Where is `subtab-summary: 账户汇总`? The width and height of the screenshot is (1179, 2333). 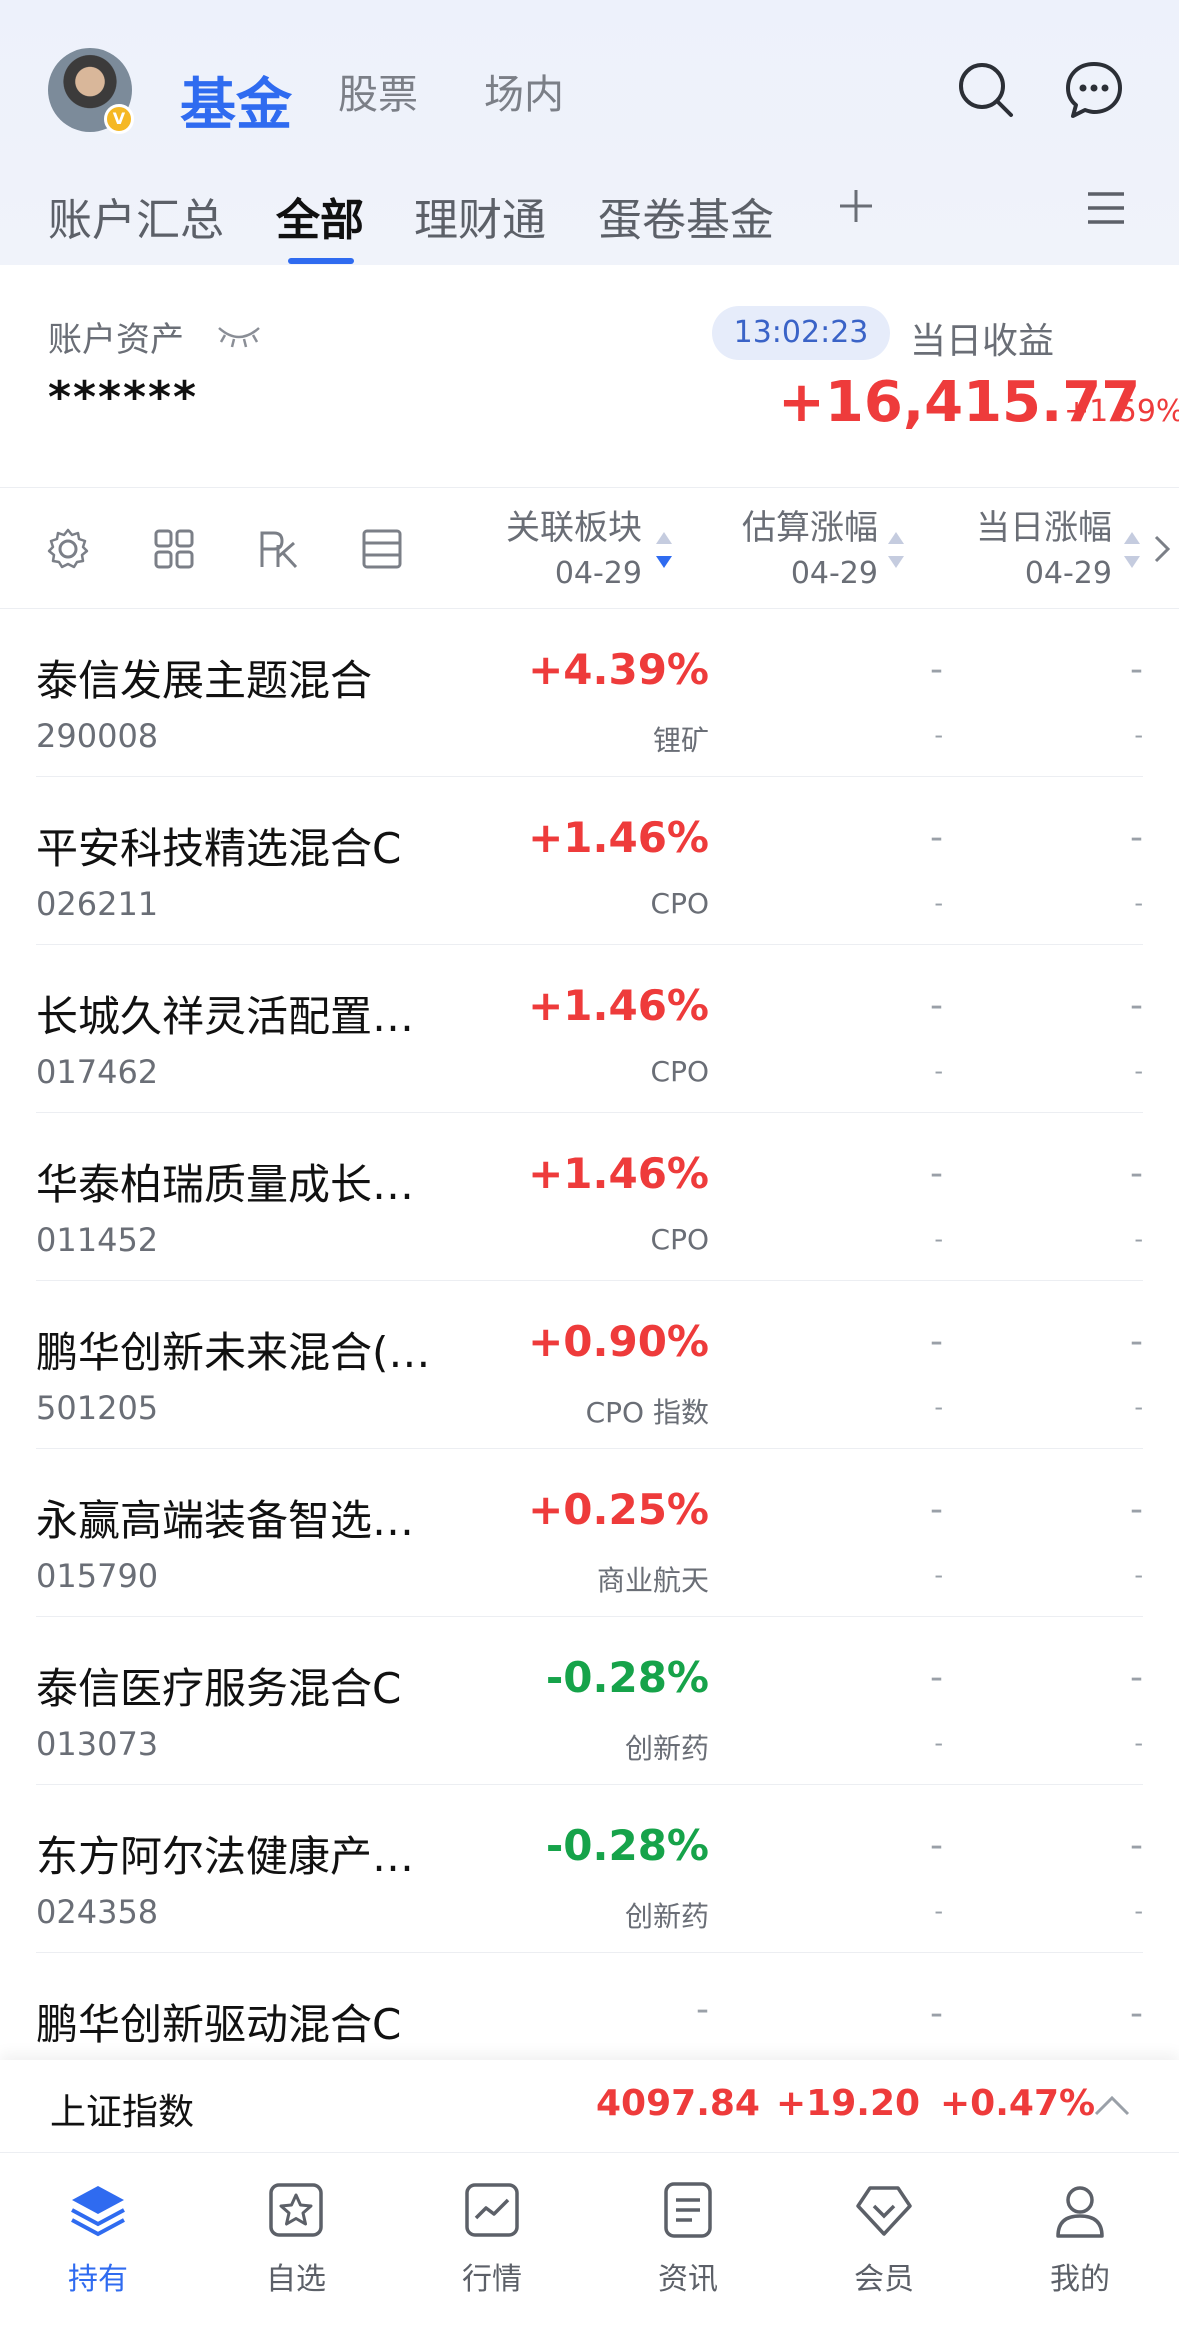
subtab-summary: 账户汇总 is located at coordinates (136, 216).